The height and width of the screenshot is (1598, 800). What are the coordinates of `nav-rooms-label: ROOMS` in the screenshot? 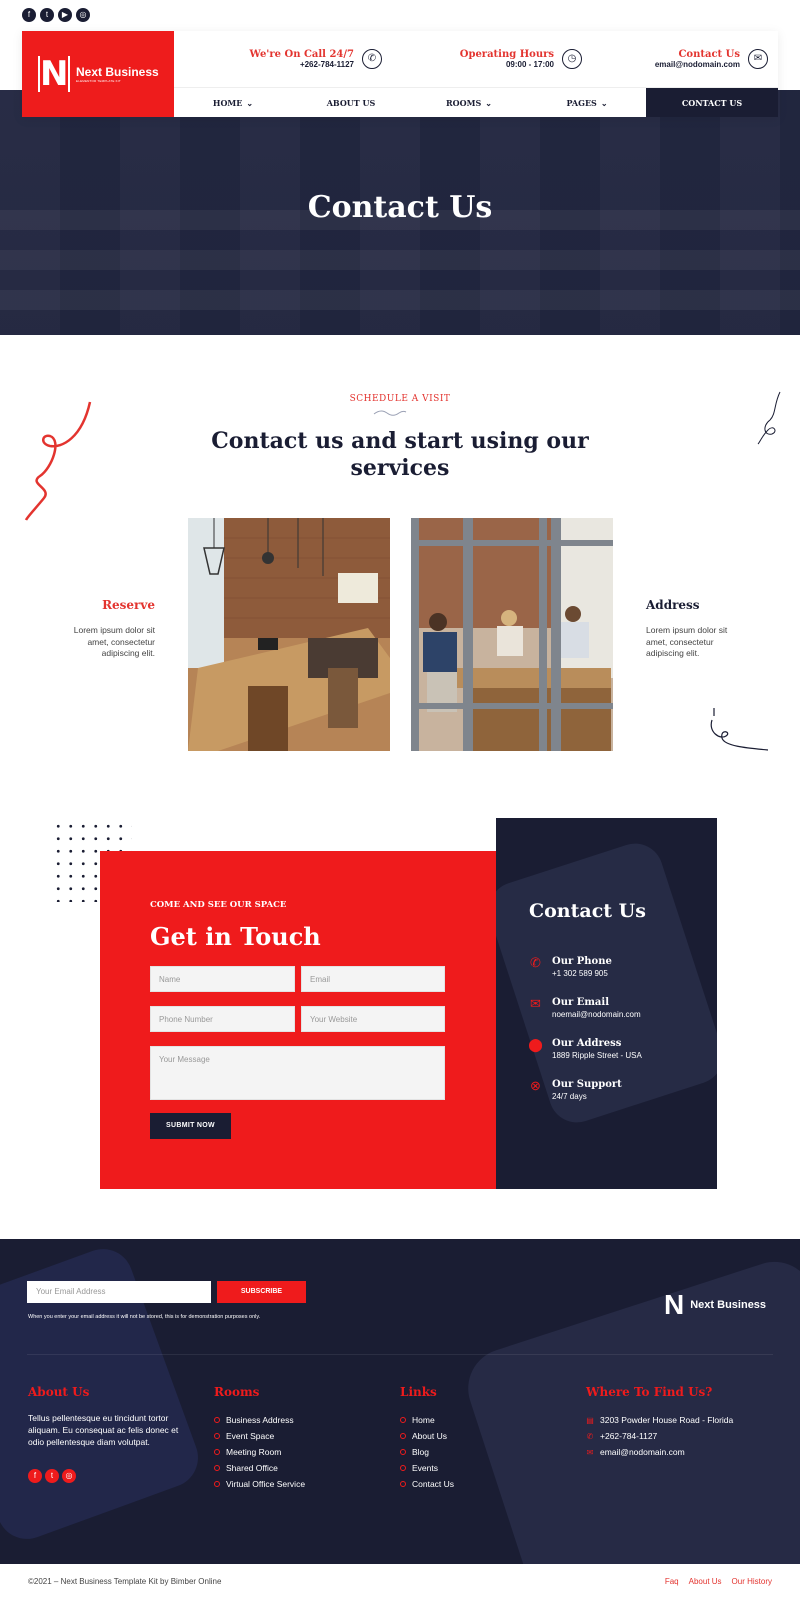 It's located at (464, 102).